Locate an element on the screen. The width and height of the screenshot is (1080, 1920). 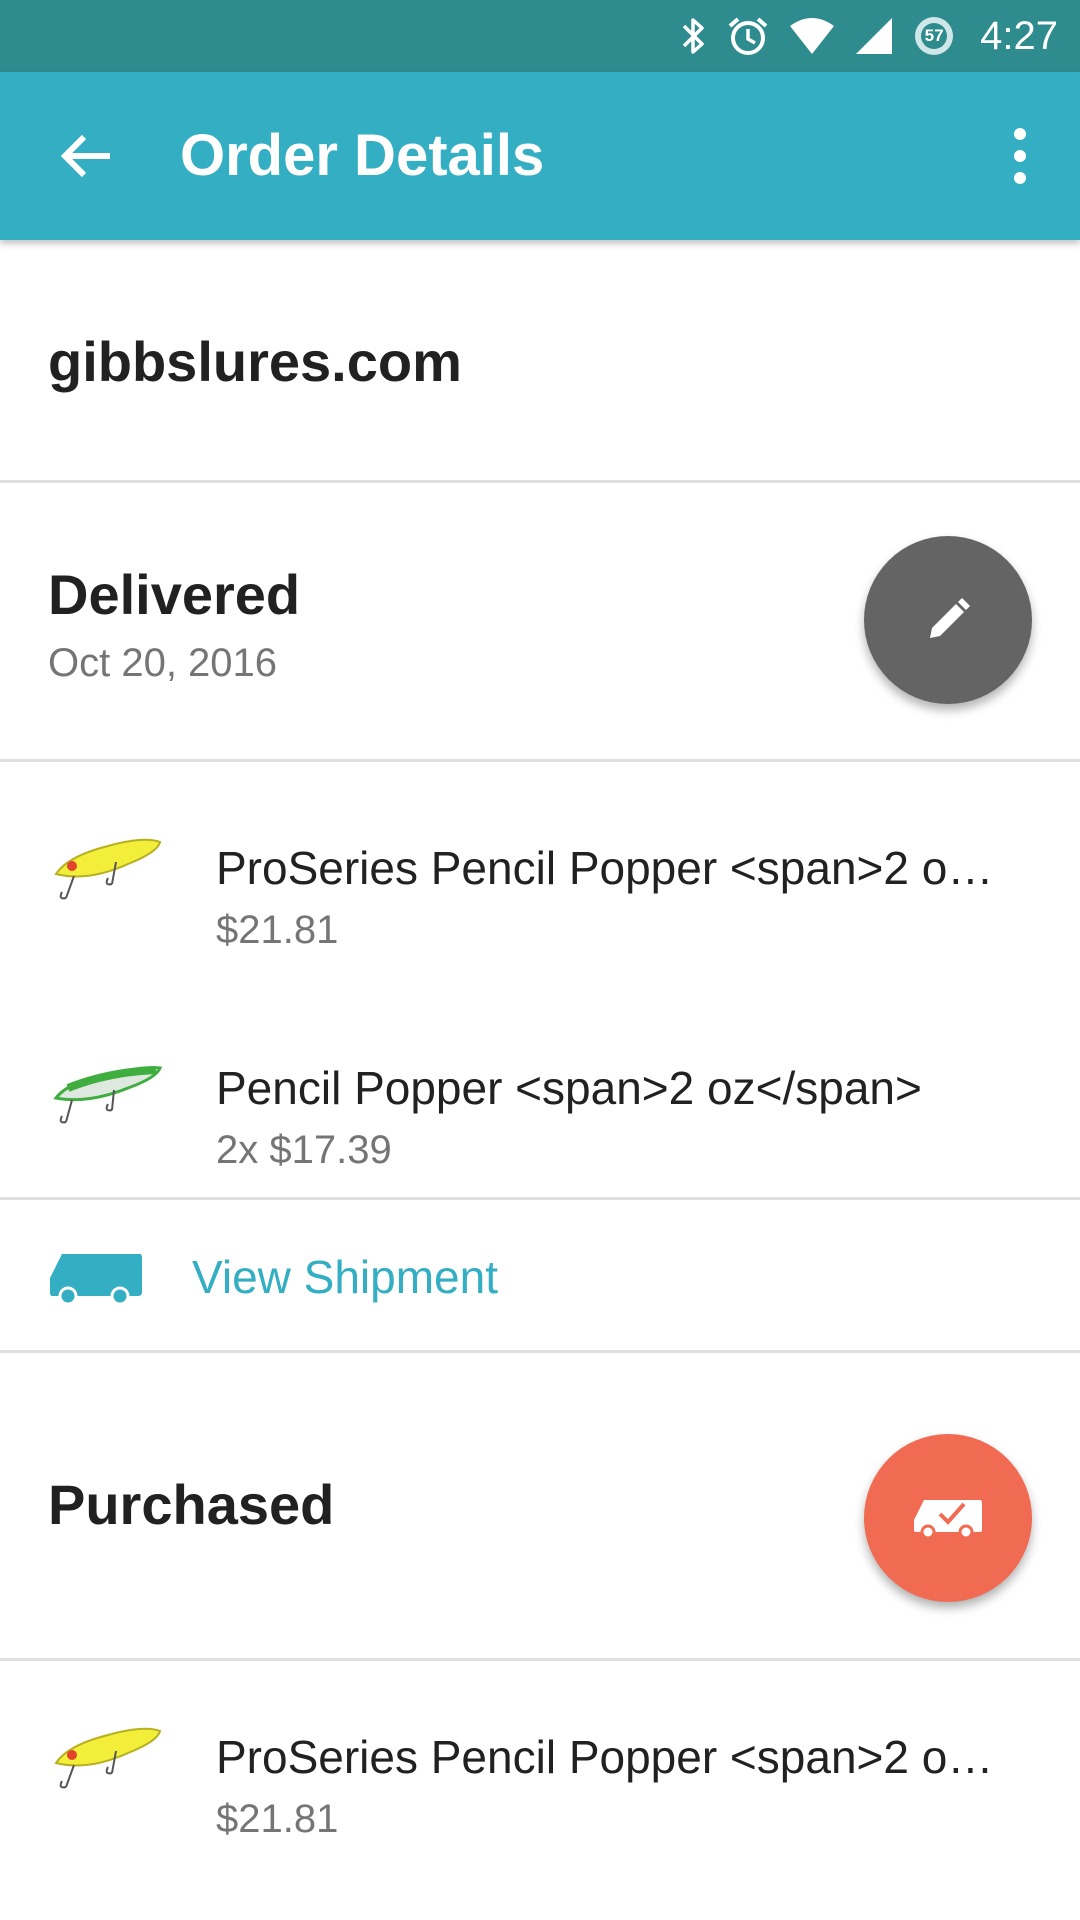
truck-check-icon is located at coordinates (948, 1520).